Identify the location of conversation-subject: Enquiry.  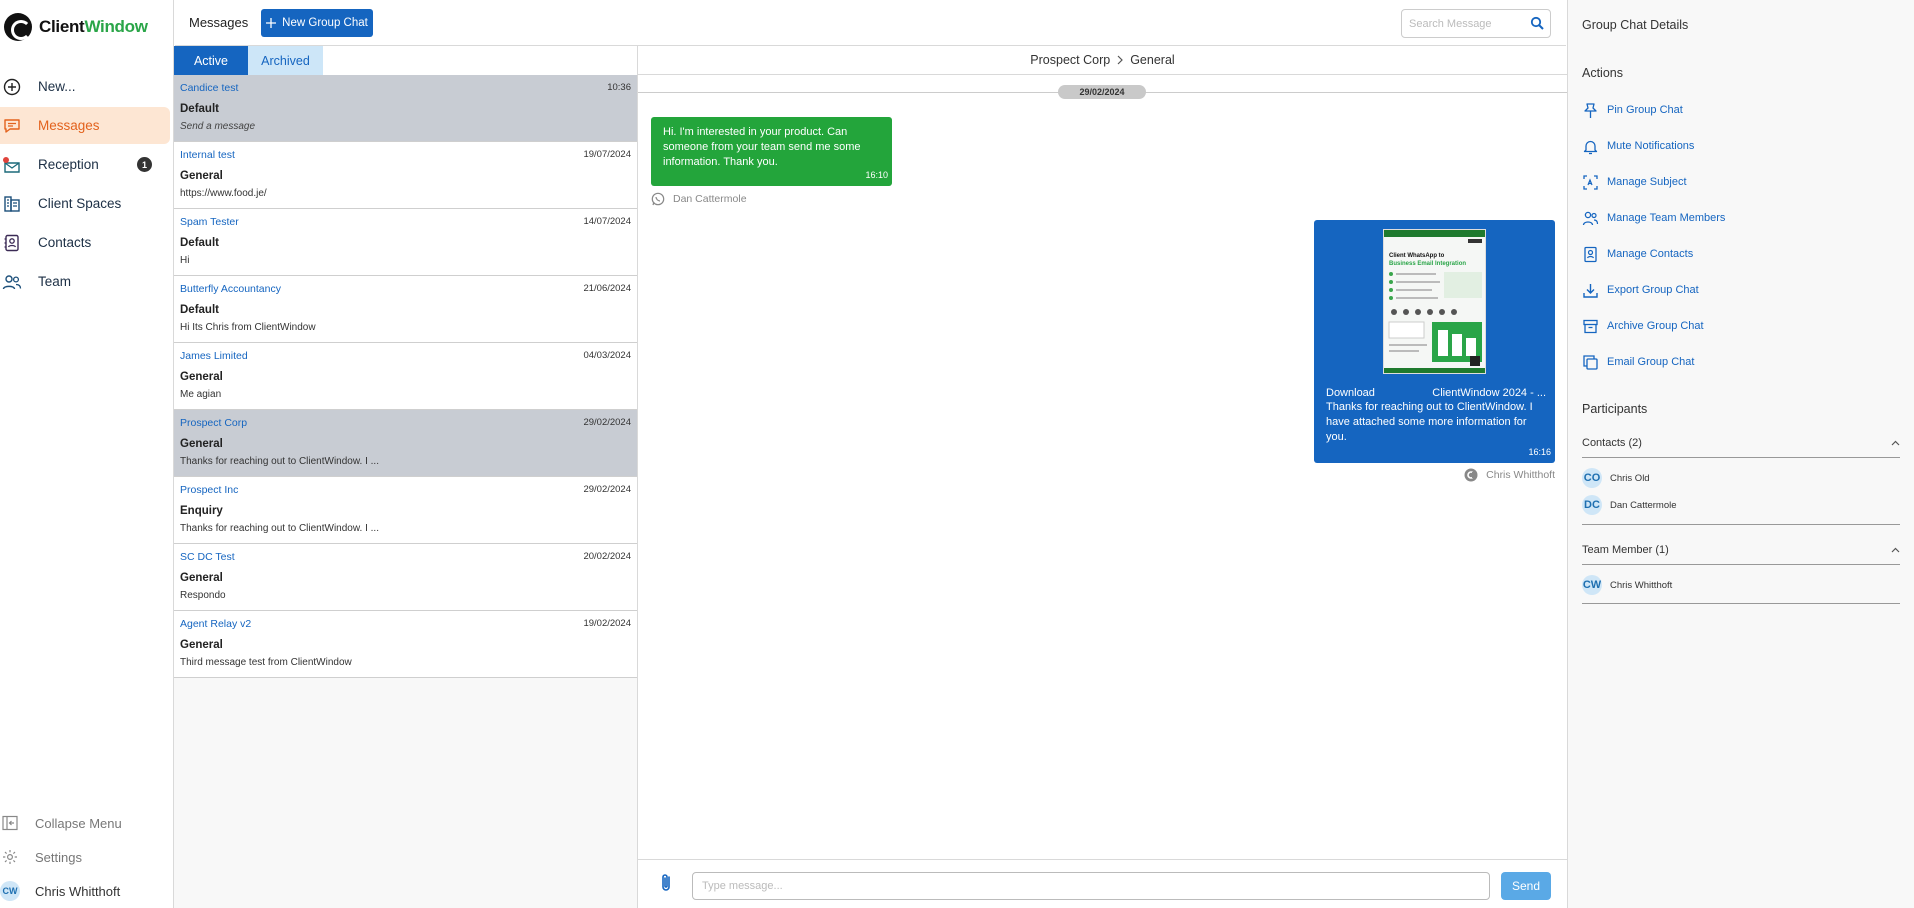
(201, 511).